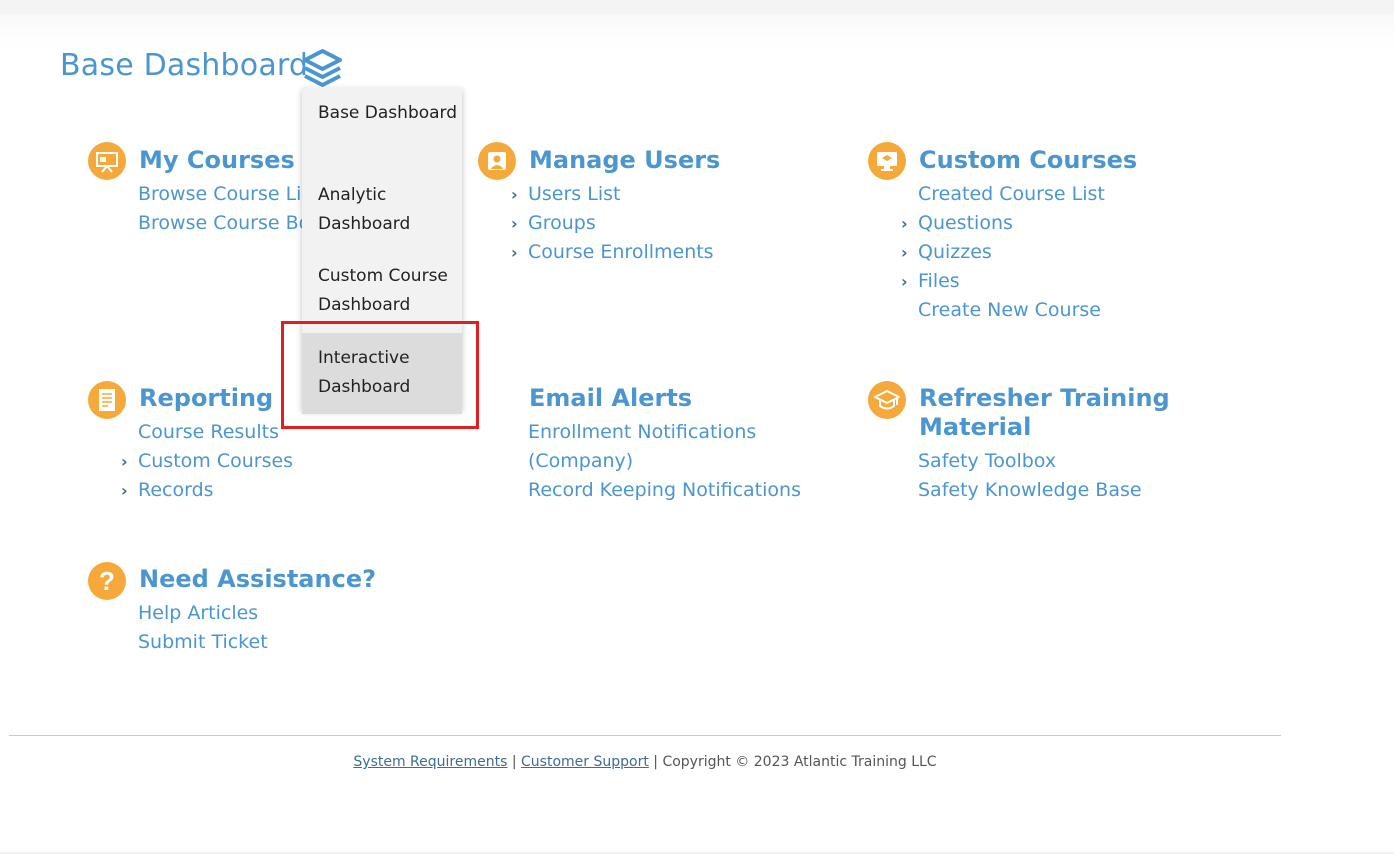 The height and width of the screenshot is (854, 1394). I want to click on users-list-label: Users List, so click(574, 194).